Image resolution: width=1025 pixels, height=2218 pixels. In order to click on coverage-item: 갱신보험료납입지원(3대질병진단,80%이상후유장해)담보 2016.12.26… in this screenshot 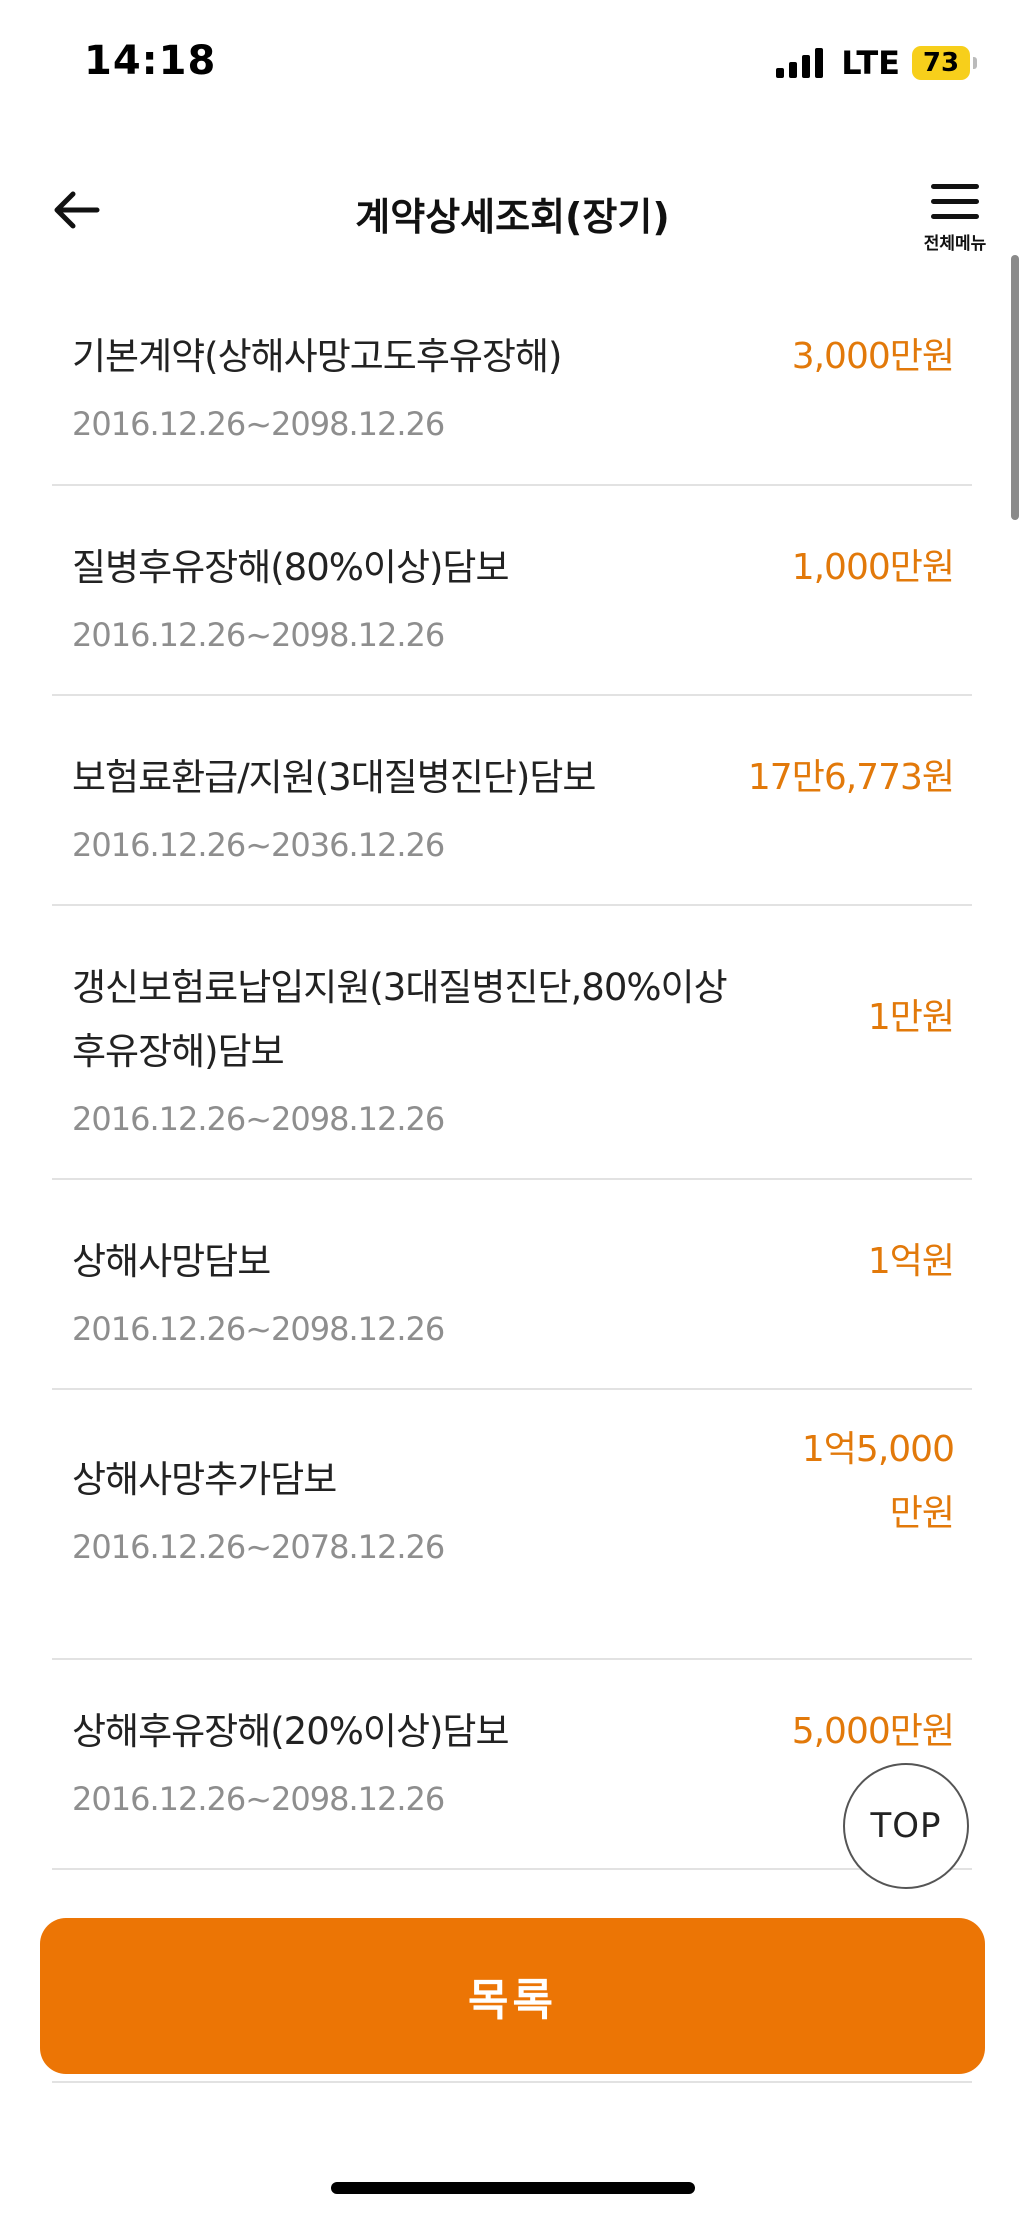, I will do `click(512, 1043)`.